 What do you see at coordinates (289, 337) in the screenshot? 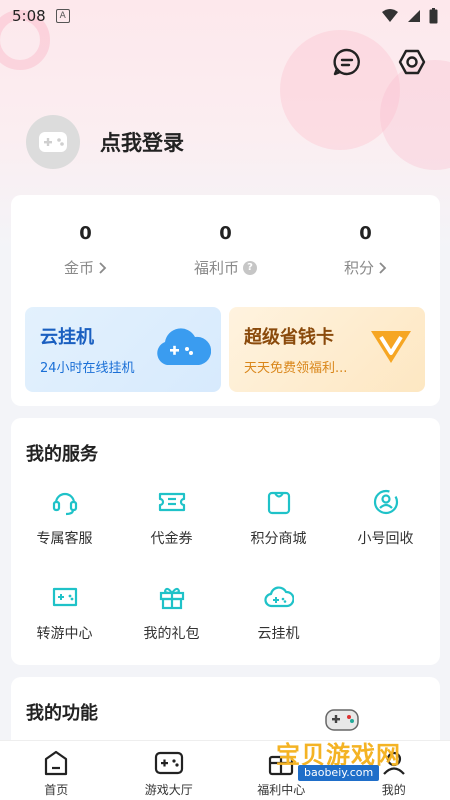
I see `promo-title: 超级省钱卡` at bounding box center [289, 337].